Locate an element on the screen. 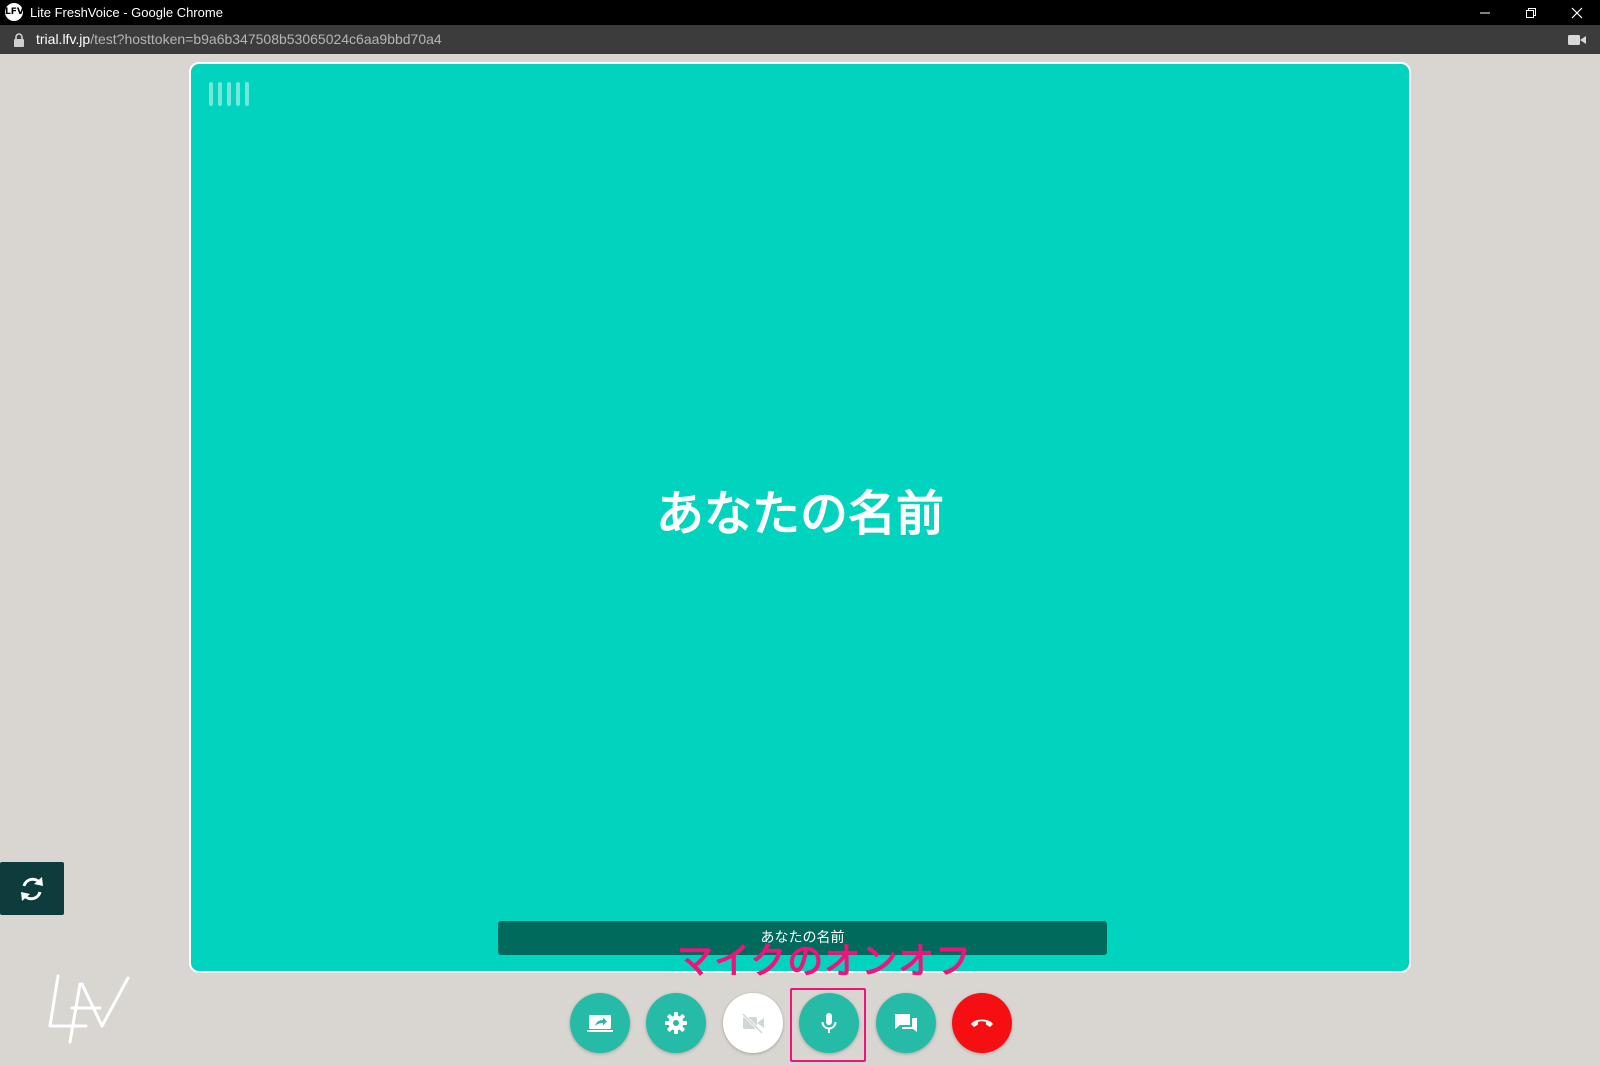 The height and width of the screenshot is (1066, 1600). screen-share-icon is located at coordinates (600, 1023).